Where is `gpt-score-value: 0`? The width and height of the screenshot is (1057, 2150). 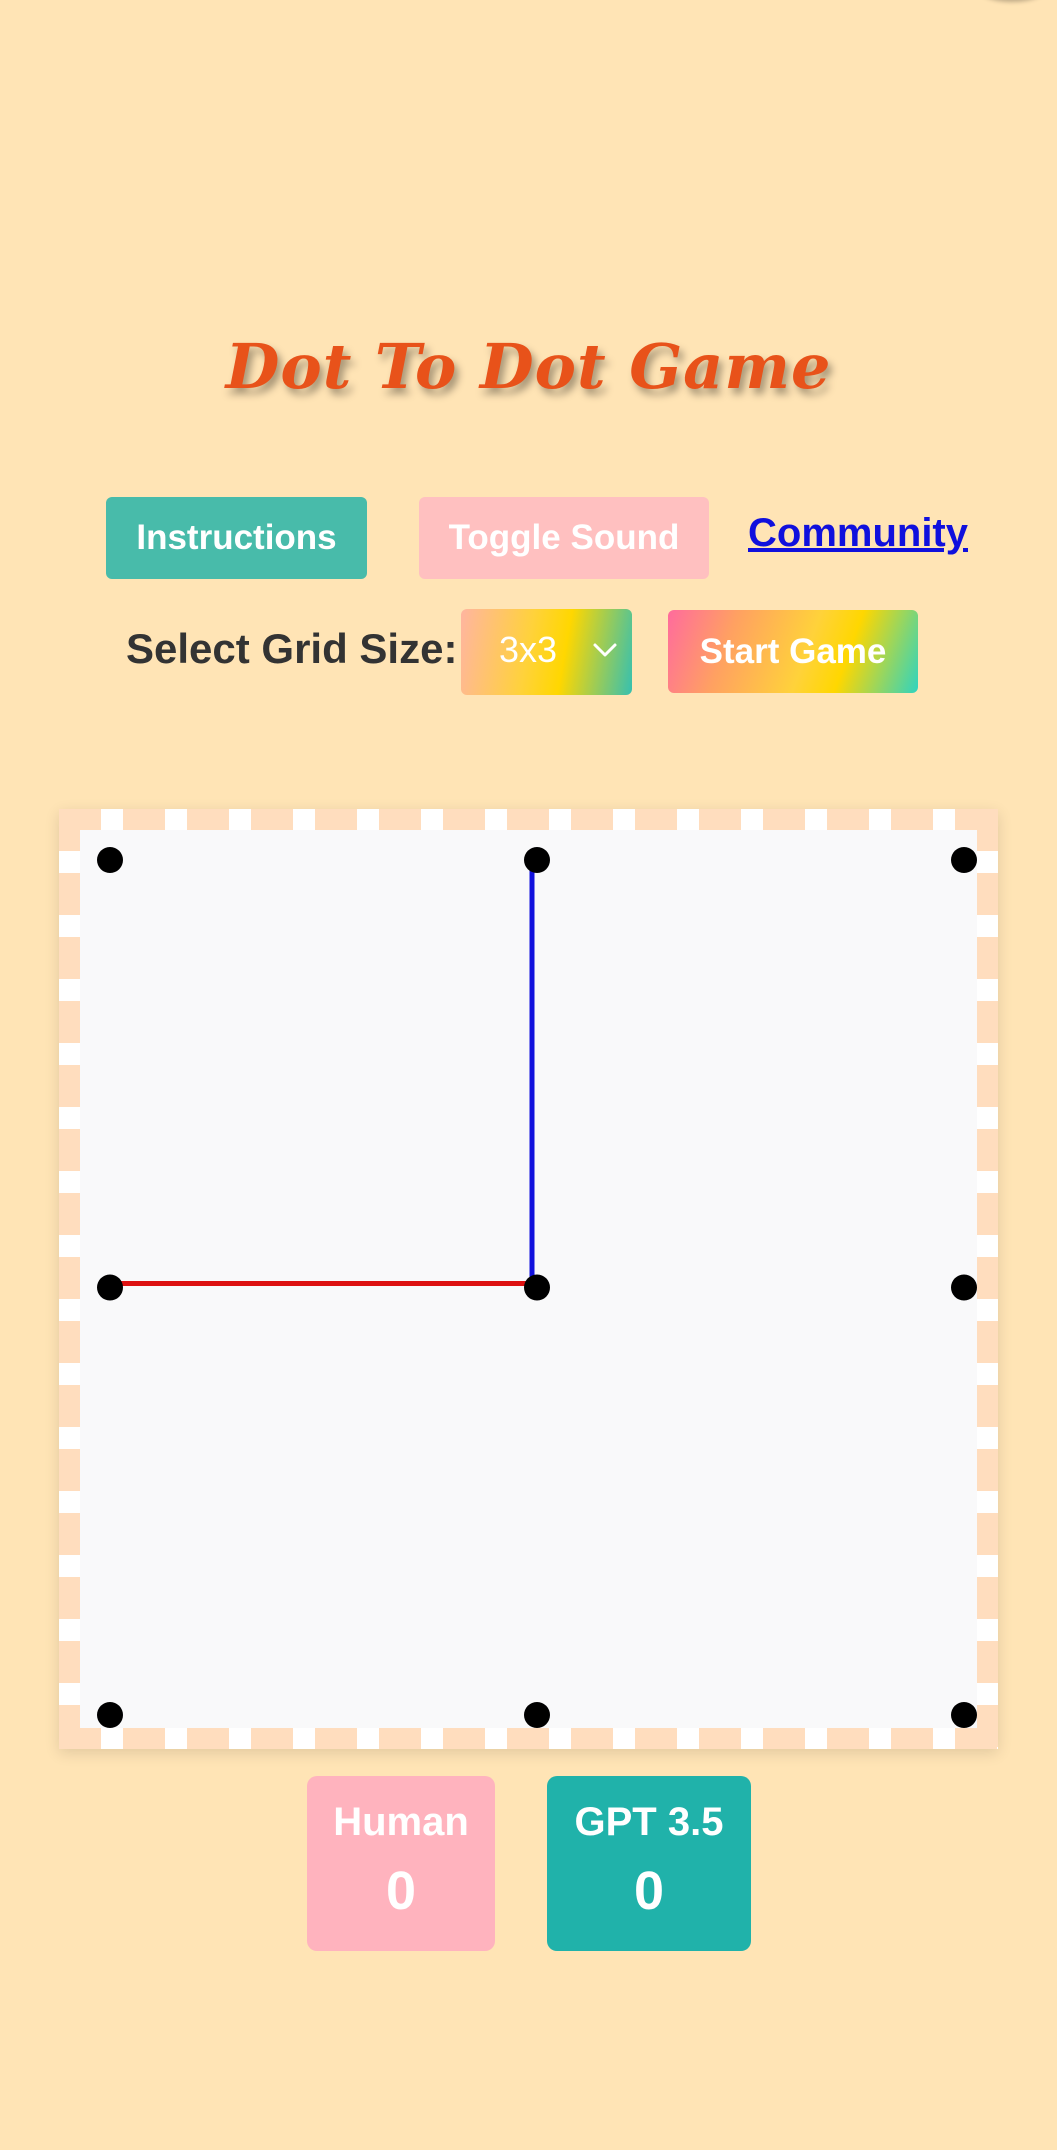 gpt-score-value: 0 is located at coordinates (649, 1891).